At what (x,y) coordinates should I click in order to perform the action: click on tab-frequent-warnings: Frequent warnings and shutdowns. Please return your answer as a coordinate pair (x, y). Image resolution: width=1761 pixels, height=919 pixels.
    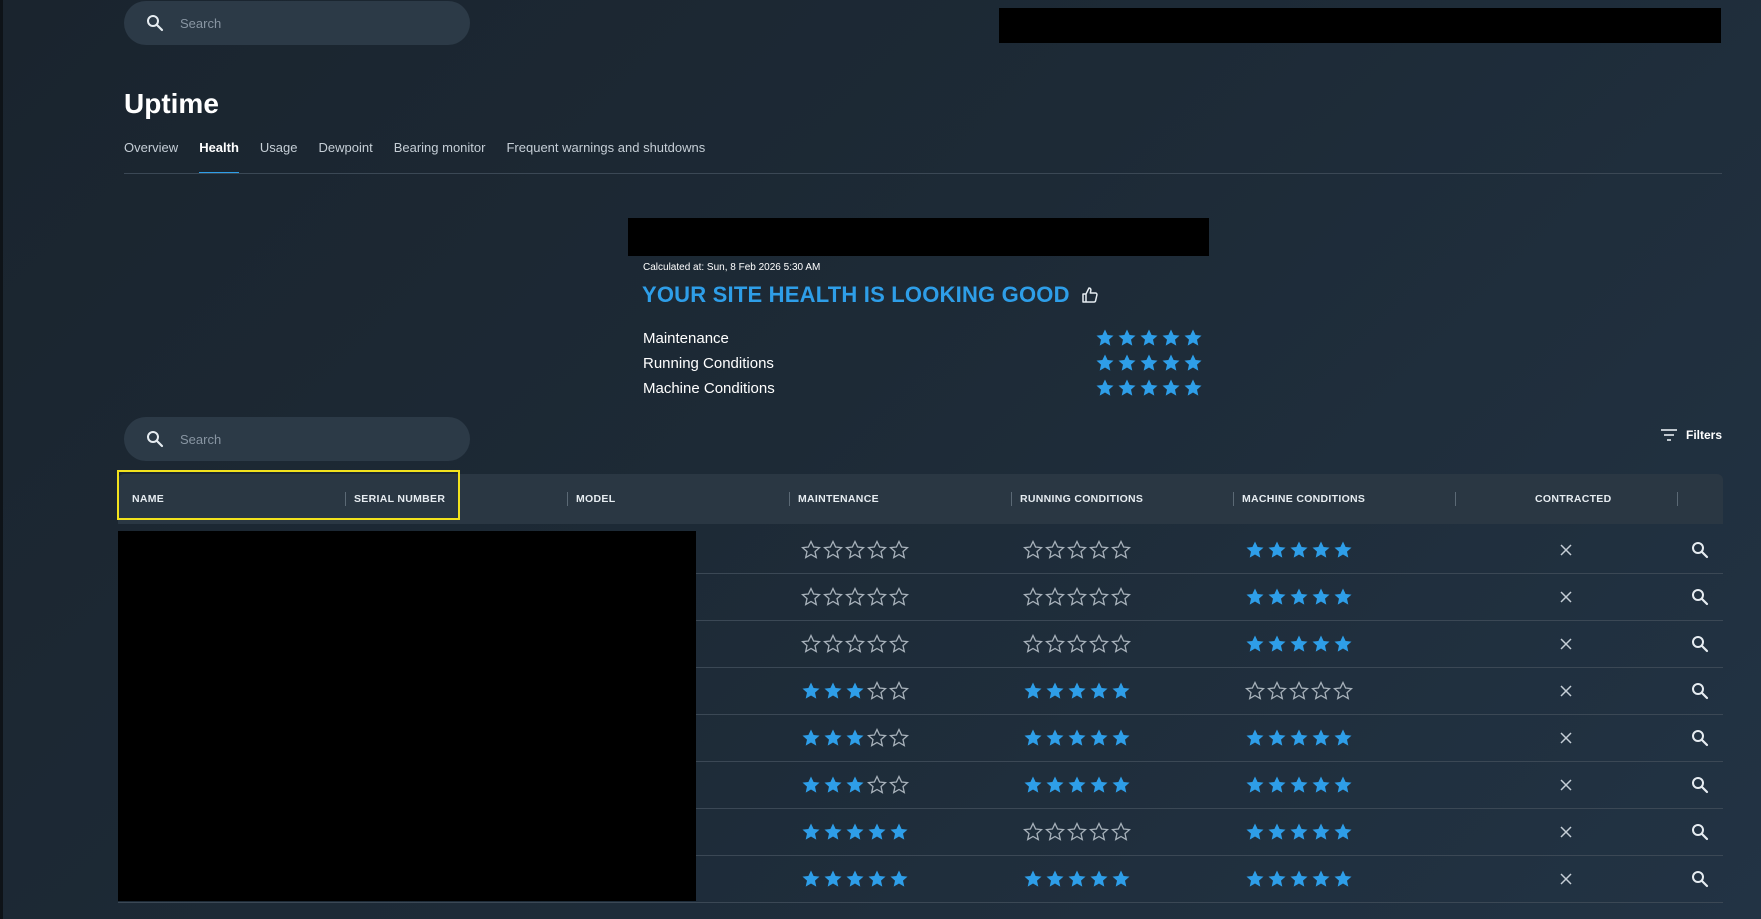
    Looking at the image, I should click on (605, 157).